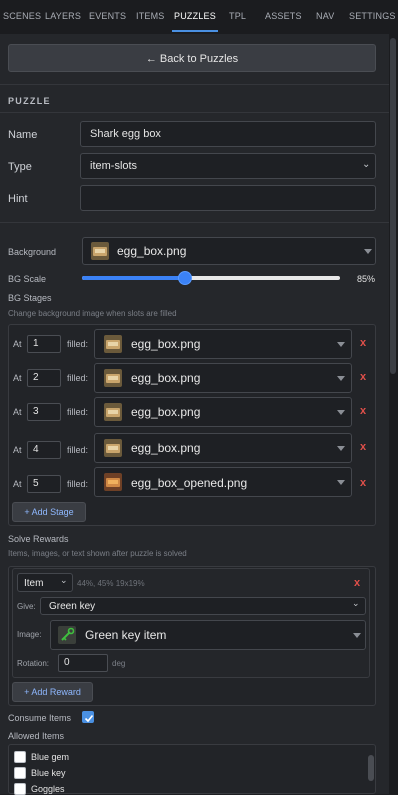 The image size is (398, 795). Describe the element at coordinates (237, 16) in the screenshot. I see `tab-tpl: TPL` at that location.